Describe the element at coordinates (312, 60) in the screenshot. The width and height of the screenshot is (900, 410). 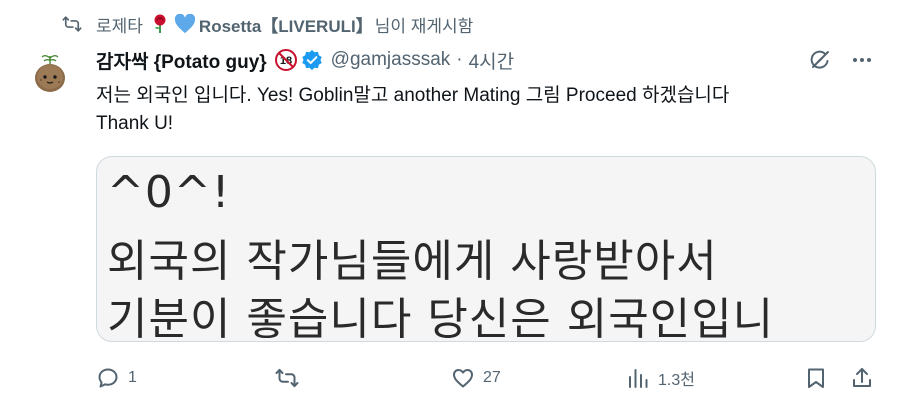
I see `verified-badge-icon` at that location.